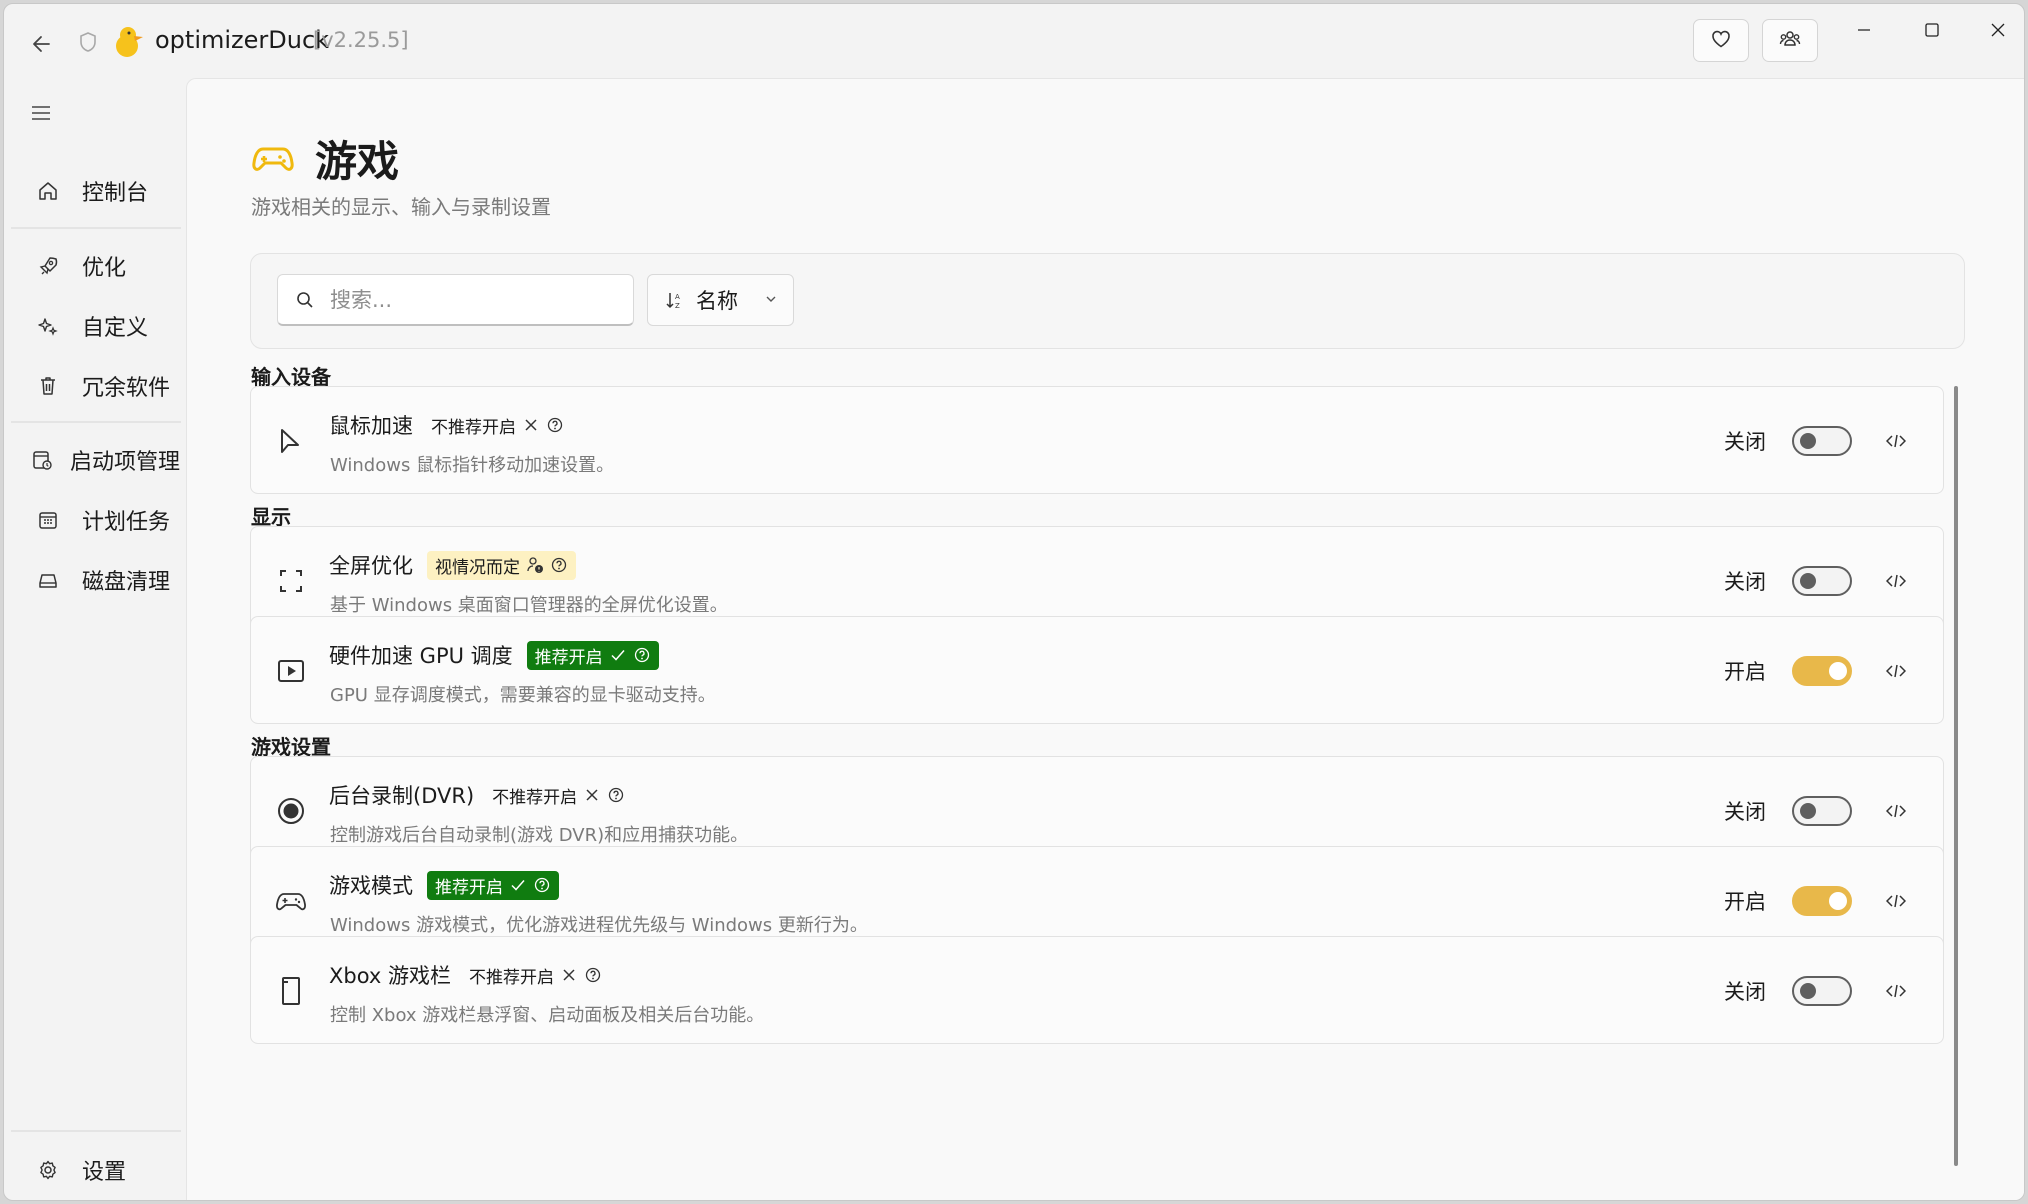 This screenshot has width=2028, height=1204. Describe the element at coordinates (95, 639) in the screenshot. I see `sidebar: 控制台 优化 自定义 冗余软件 启动项管理 计划任务 磁盘清理 设置` at that location.